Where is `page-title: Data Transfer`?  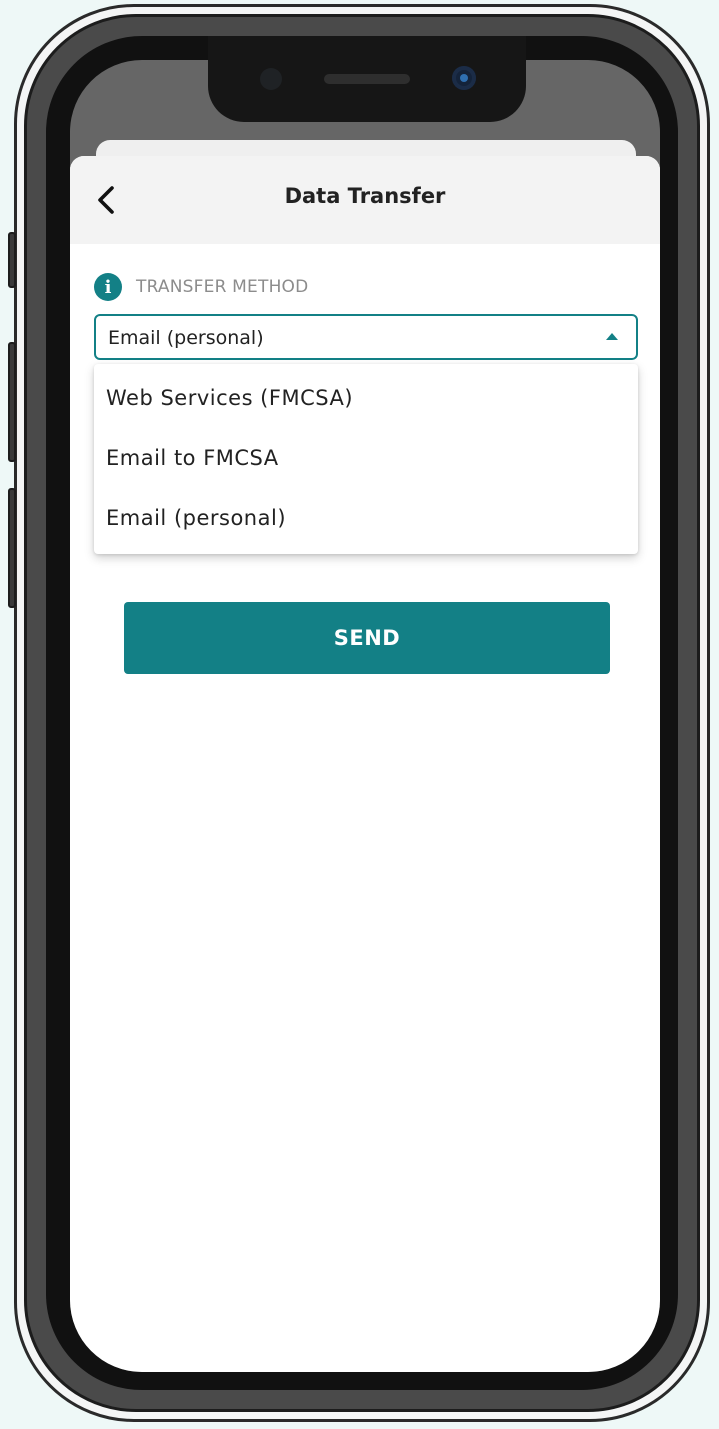
page-title: Data Transfer is located at coordinates (365, 196).